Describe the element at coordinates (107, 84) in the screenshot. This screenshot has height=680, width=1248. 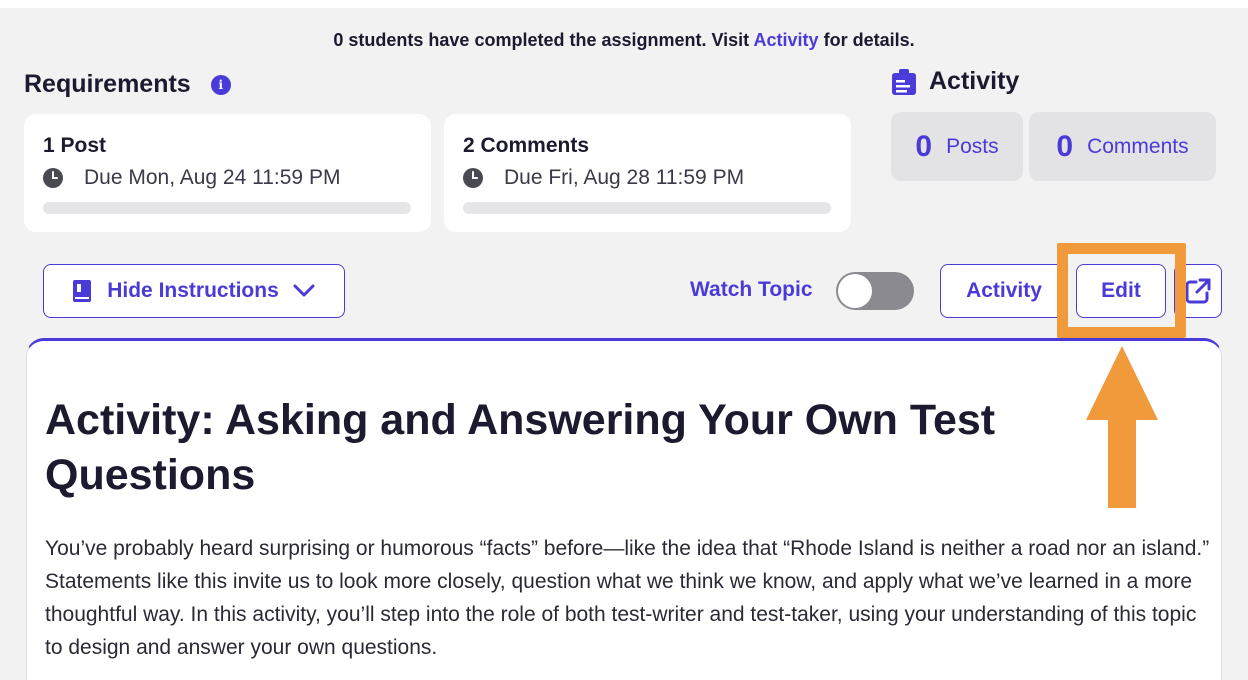
I see `requirements-title: Requirements` at that location.